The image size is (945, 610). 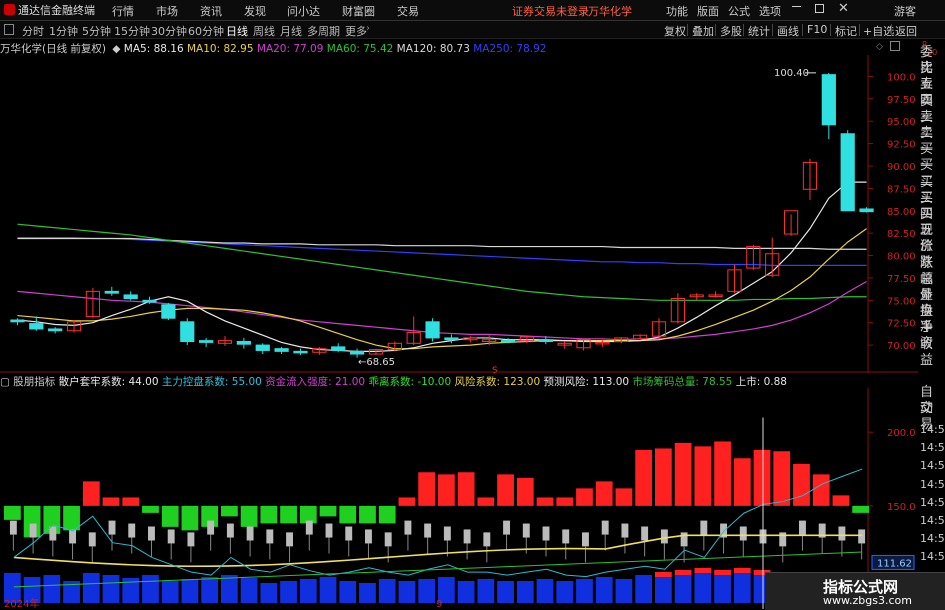 What do you see at coordinates (291, 31) in the screenshot?
I see `period-monthly: 月线` at bounding box center [291, 31].